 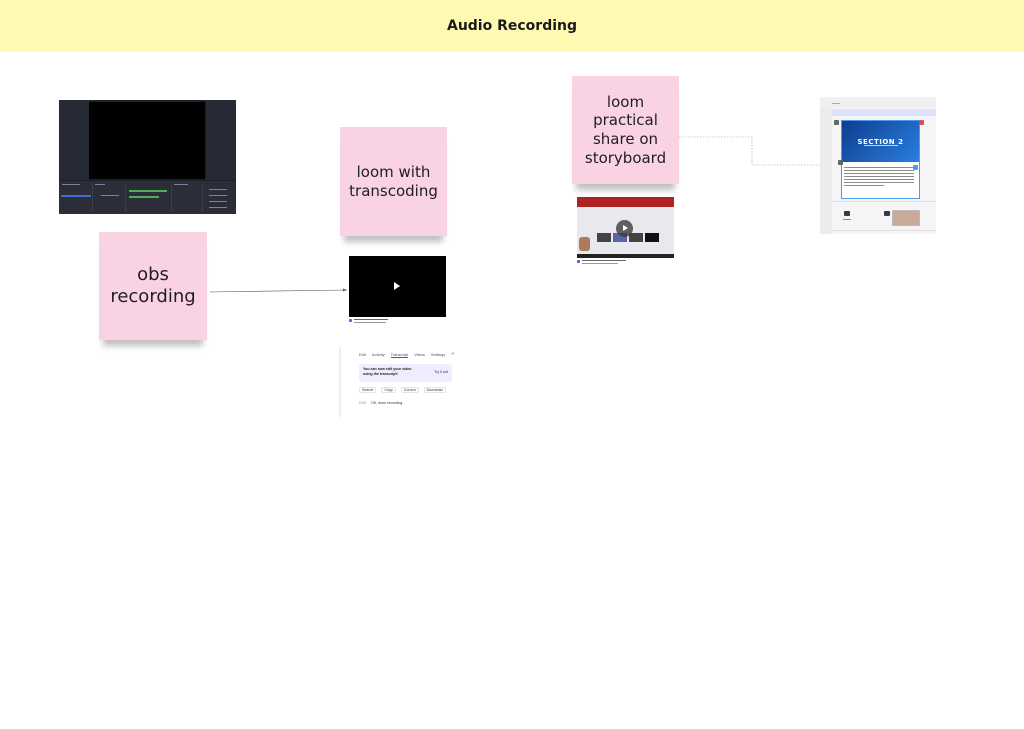 What do you see at coordinates (881, 145) in the screenshot?
I see `slide-subtitle-line` at bounding box center [881, 145].